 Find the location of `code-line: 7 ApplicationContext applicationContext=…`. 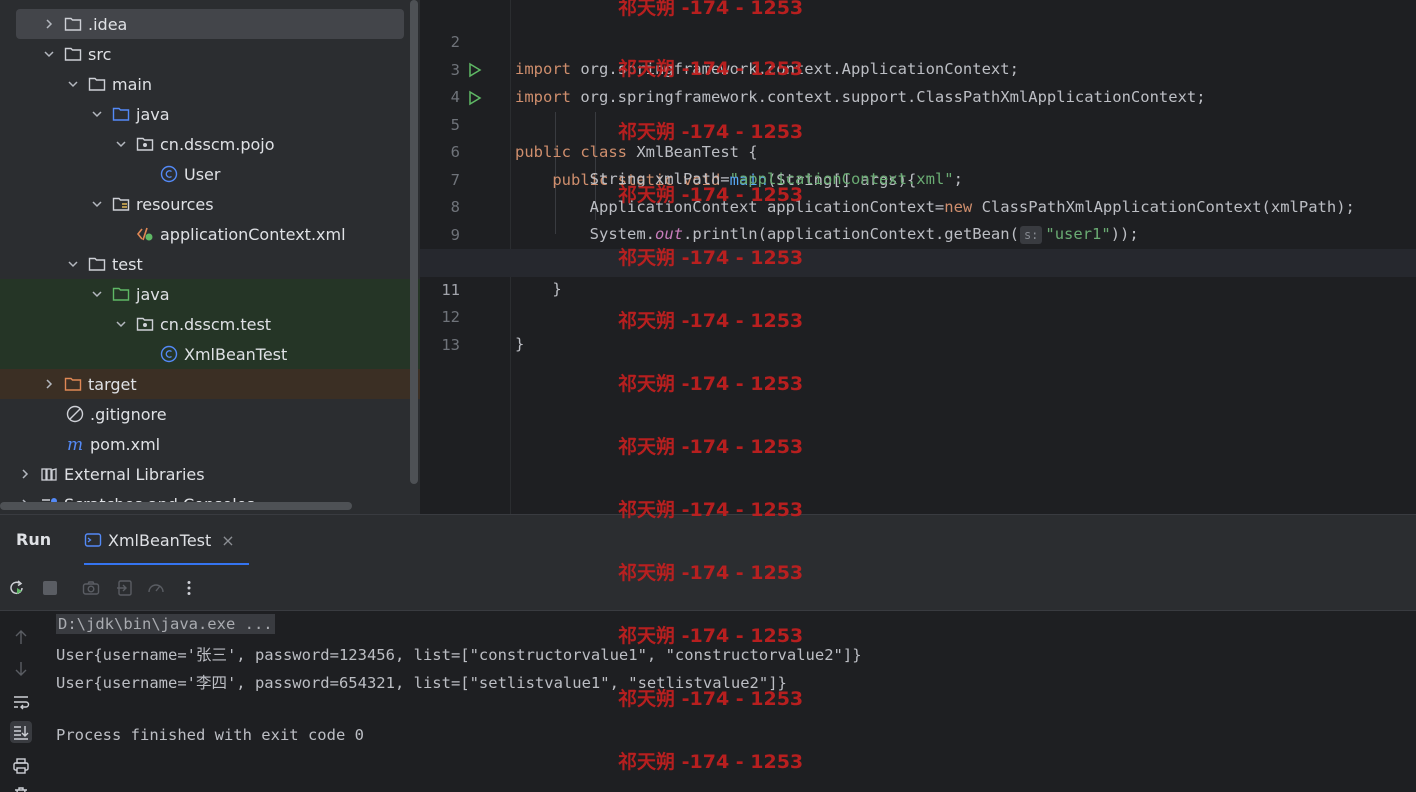

code-line: 7 ApplicationContext applicationContext=… is located at coordinates (918, 178).